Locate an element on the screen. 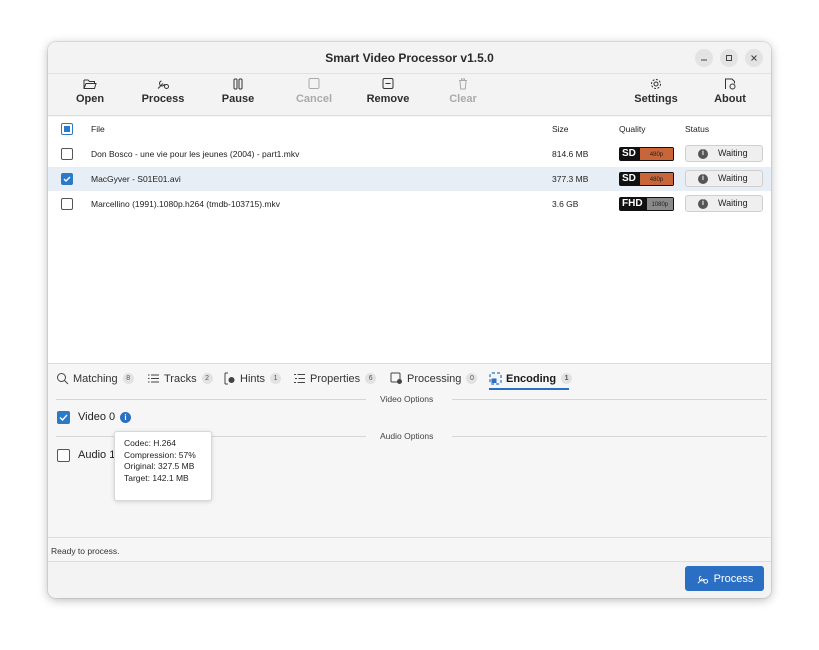  tab-label: Properties is located at coordinates (335, 378).